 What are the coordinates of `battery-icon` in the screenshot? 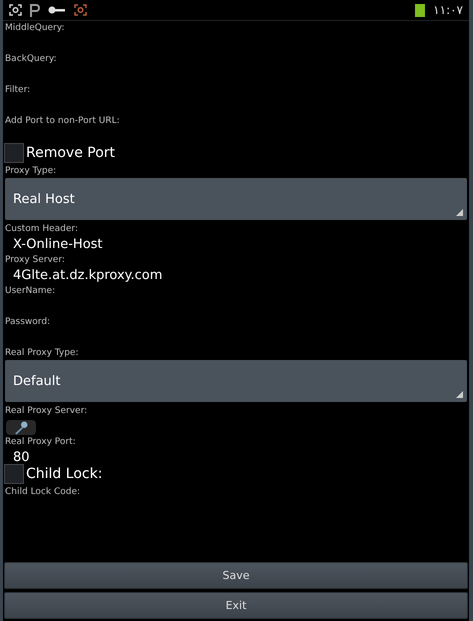 It's located at (420, 10).